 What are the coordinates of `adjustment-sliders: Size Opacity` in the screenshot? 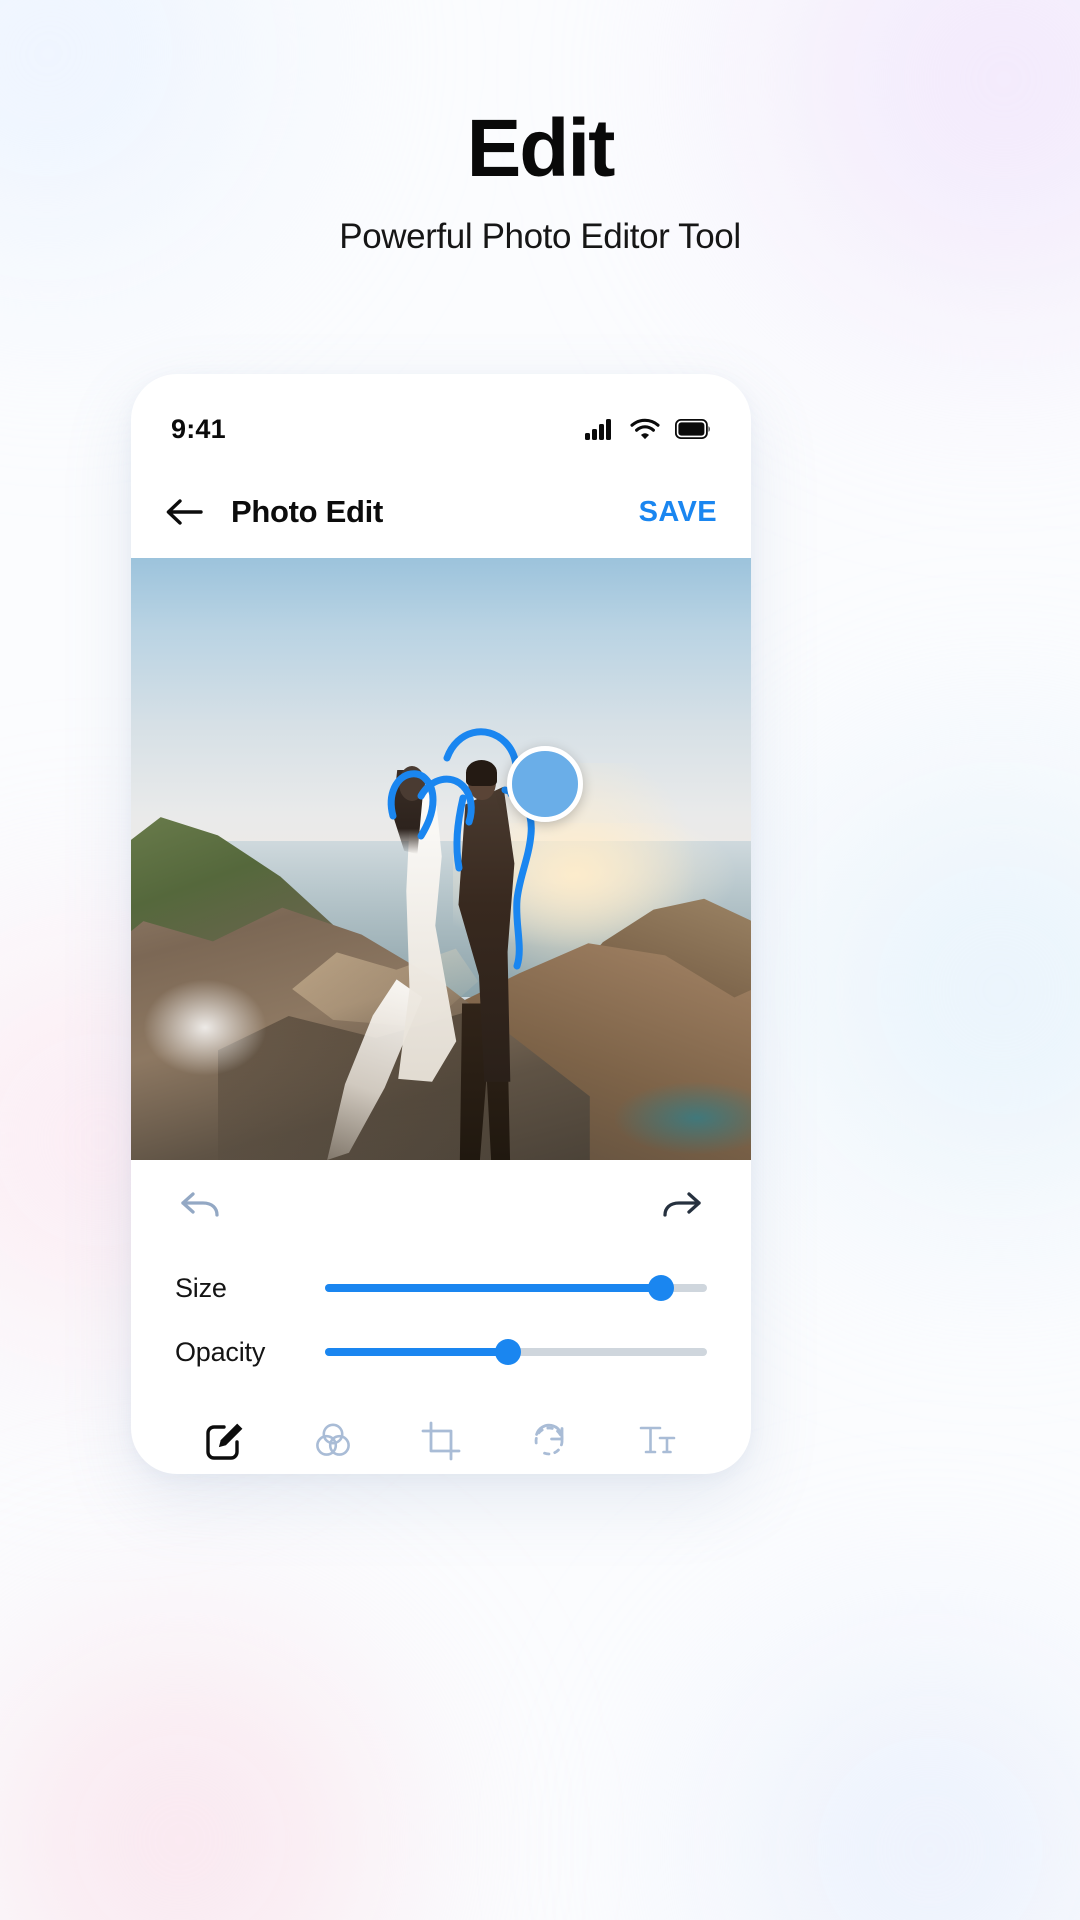 It's located at (441, 1317).